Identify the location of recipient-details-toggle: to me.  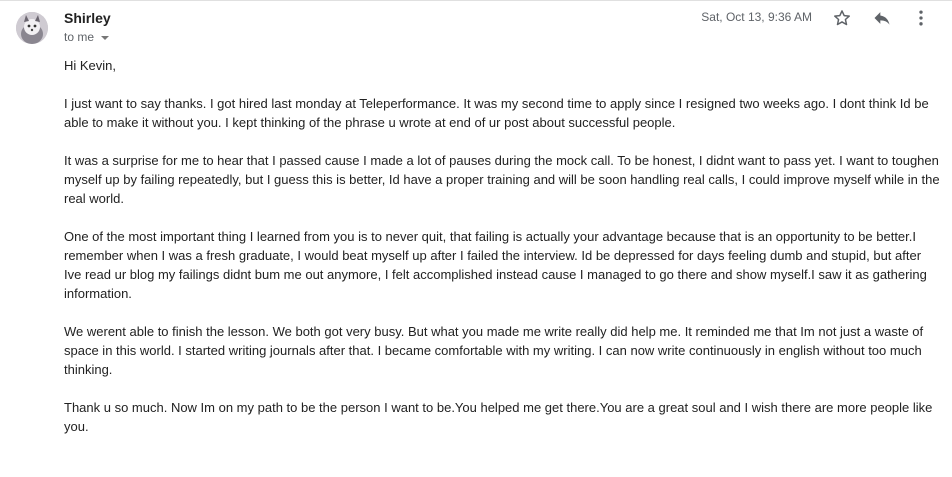
(87, 37).